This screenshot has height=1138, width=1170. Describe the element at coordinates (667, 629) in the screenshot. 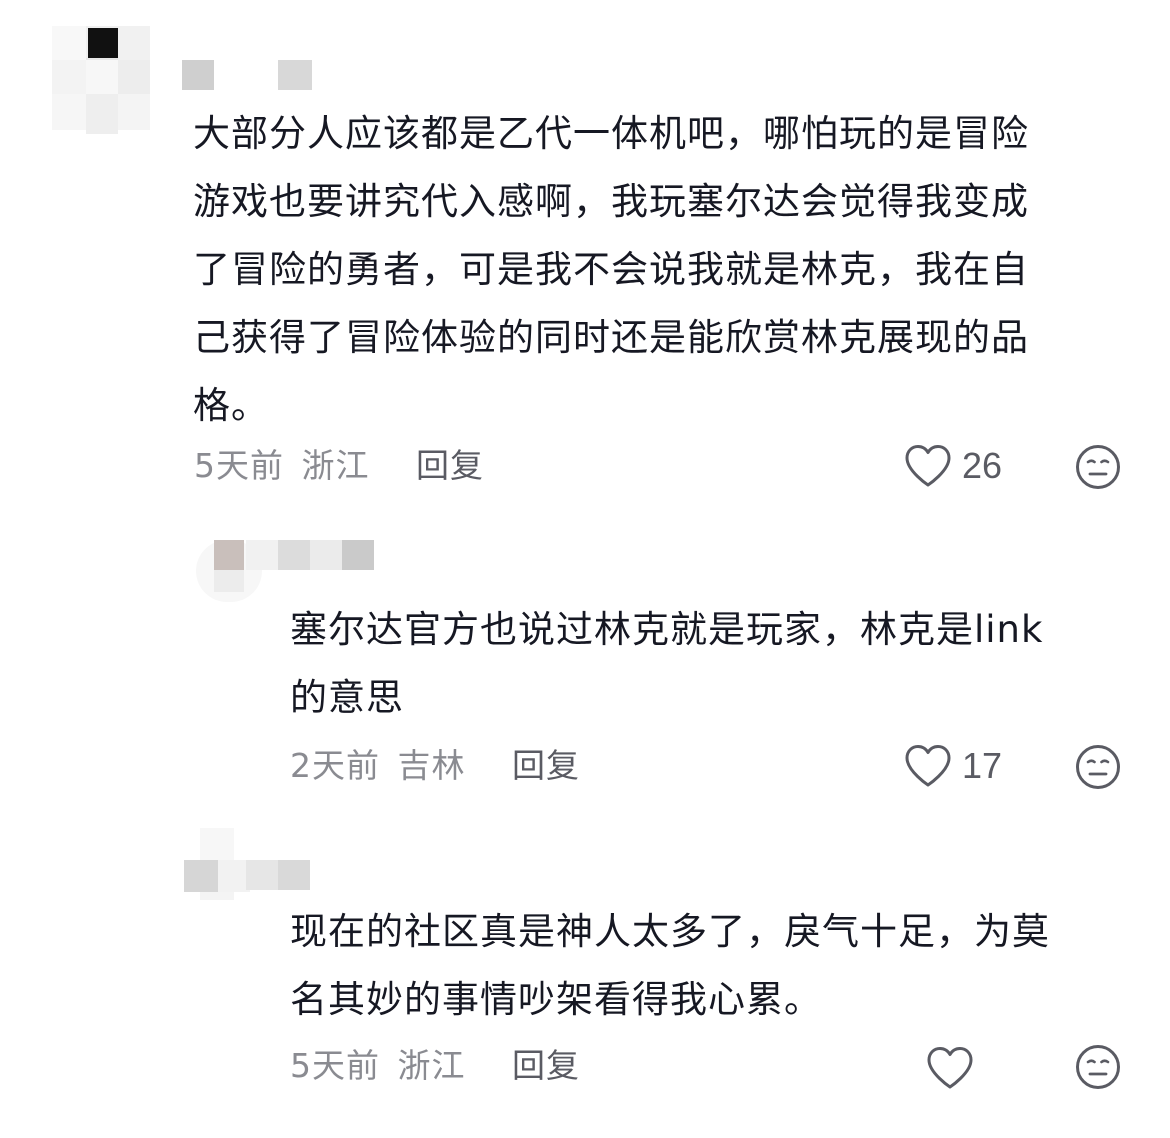

I see `comment-text-line: 塞尔达官方也说过林克就是玩家，林克是link` at that location.